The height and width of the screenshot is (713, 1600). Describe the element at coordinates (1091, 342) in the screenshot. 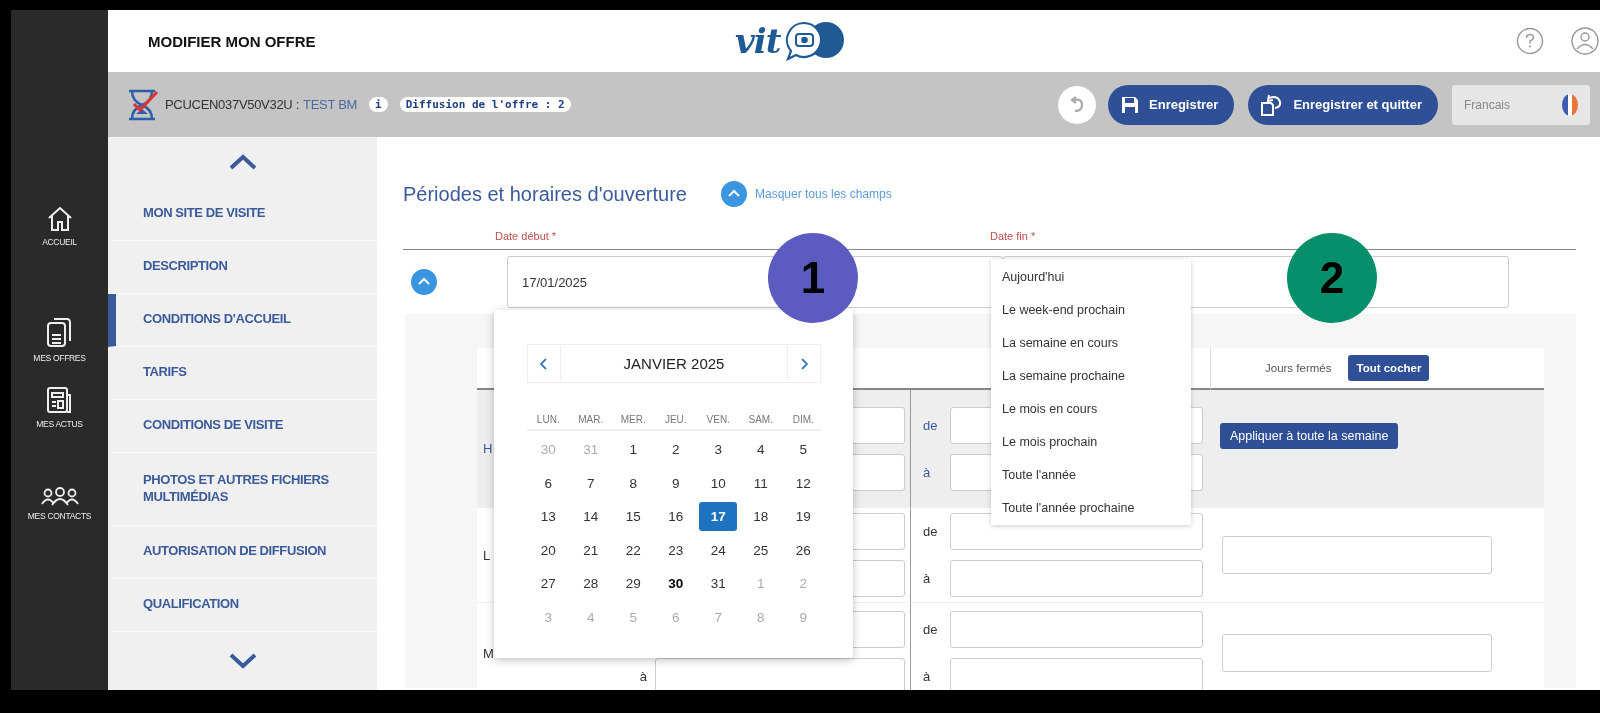

I see `dropdown-option: La semaine en cours` at that location.